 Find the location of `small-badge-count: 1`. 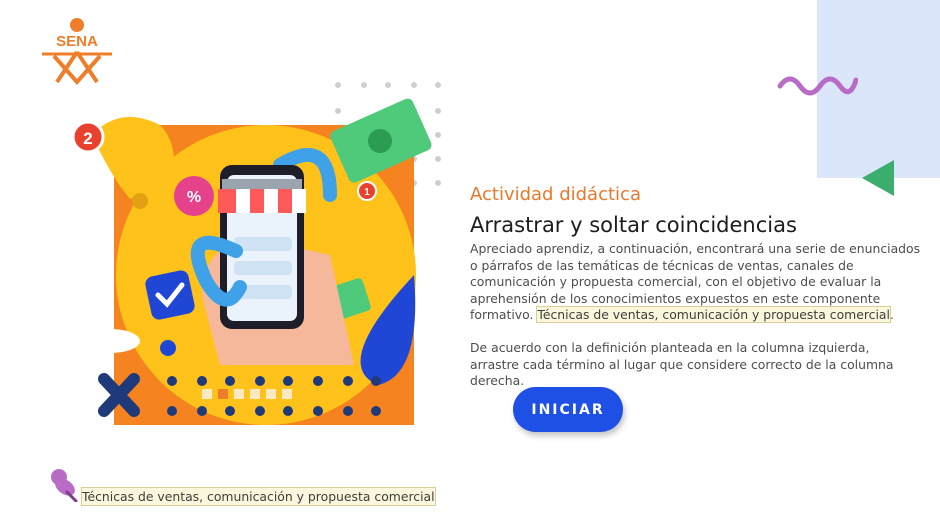

small-badge-count: 1 is located at coordinates (367, 192).